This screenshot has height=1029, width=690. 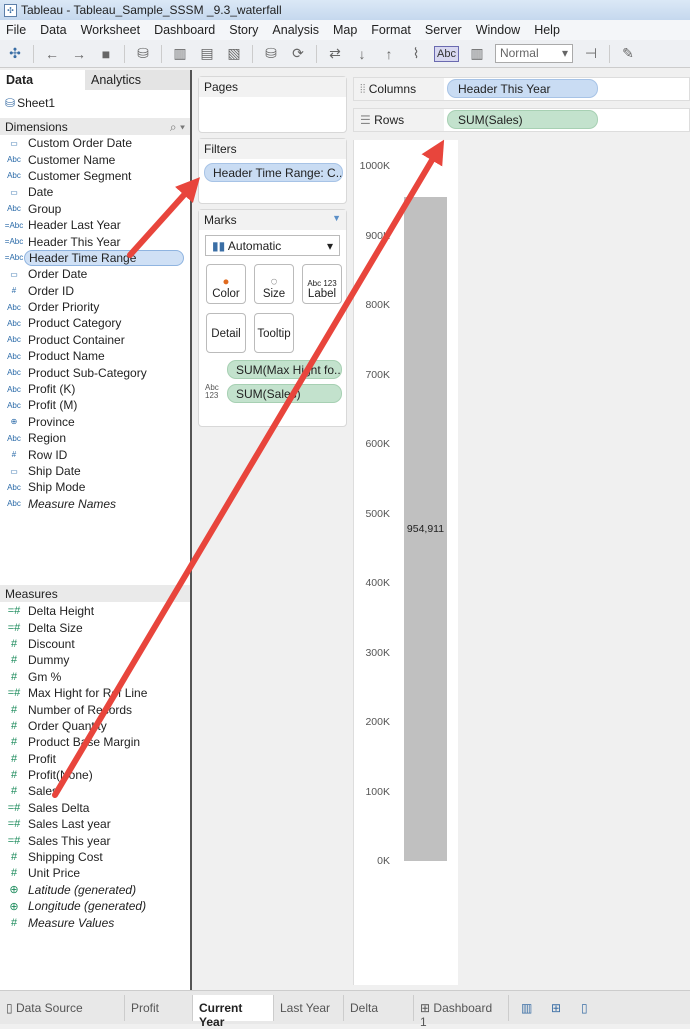 I want to click on field-item: # Product Base Margin, so click(x=95, y=742).